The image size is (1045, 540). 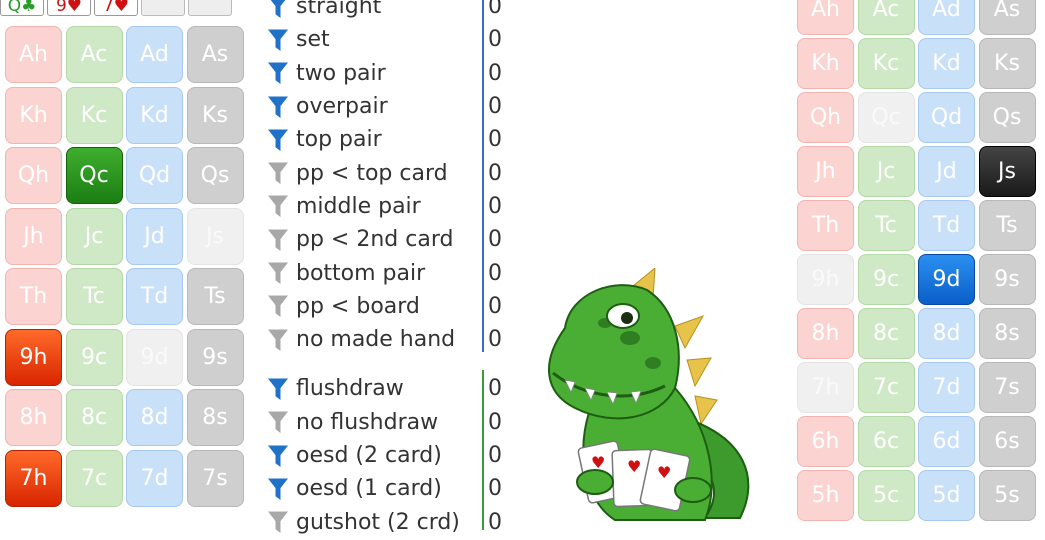 I want to click on card-5s: 5s, so click(x=1007, y=495).